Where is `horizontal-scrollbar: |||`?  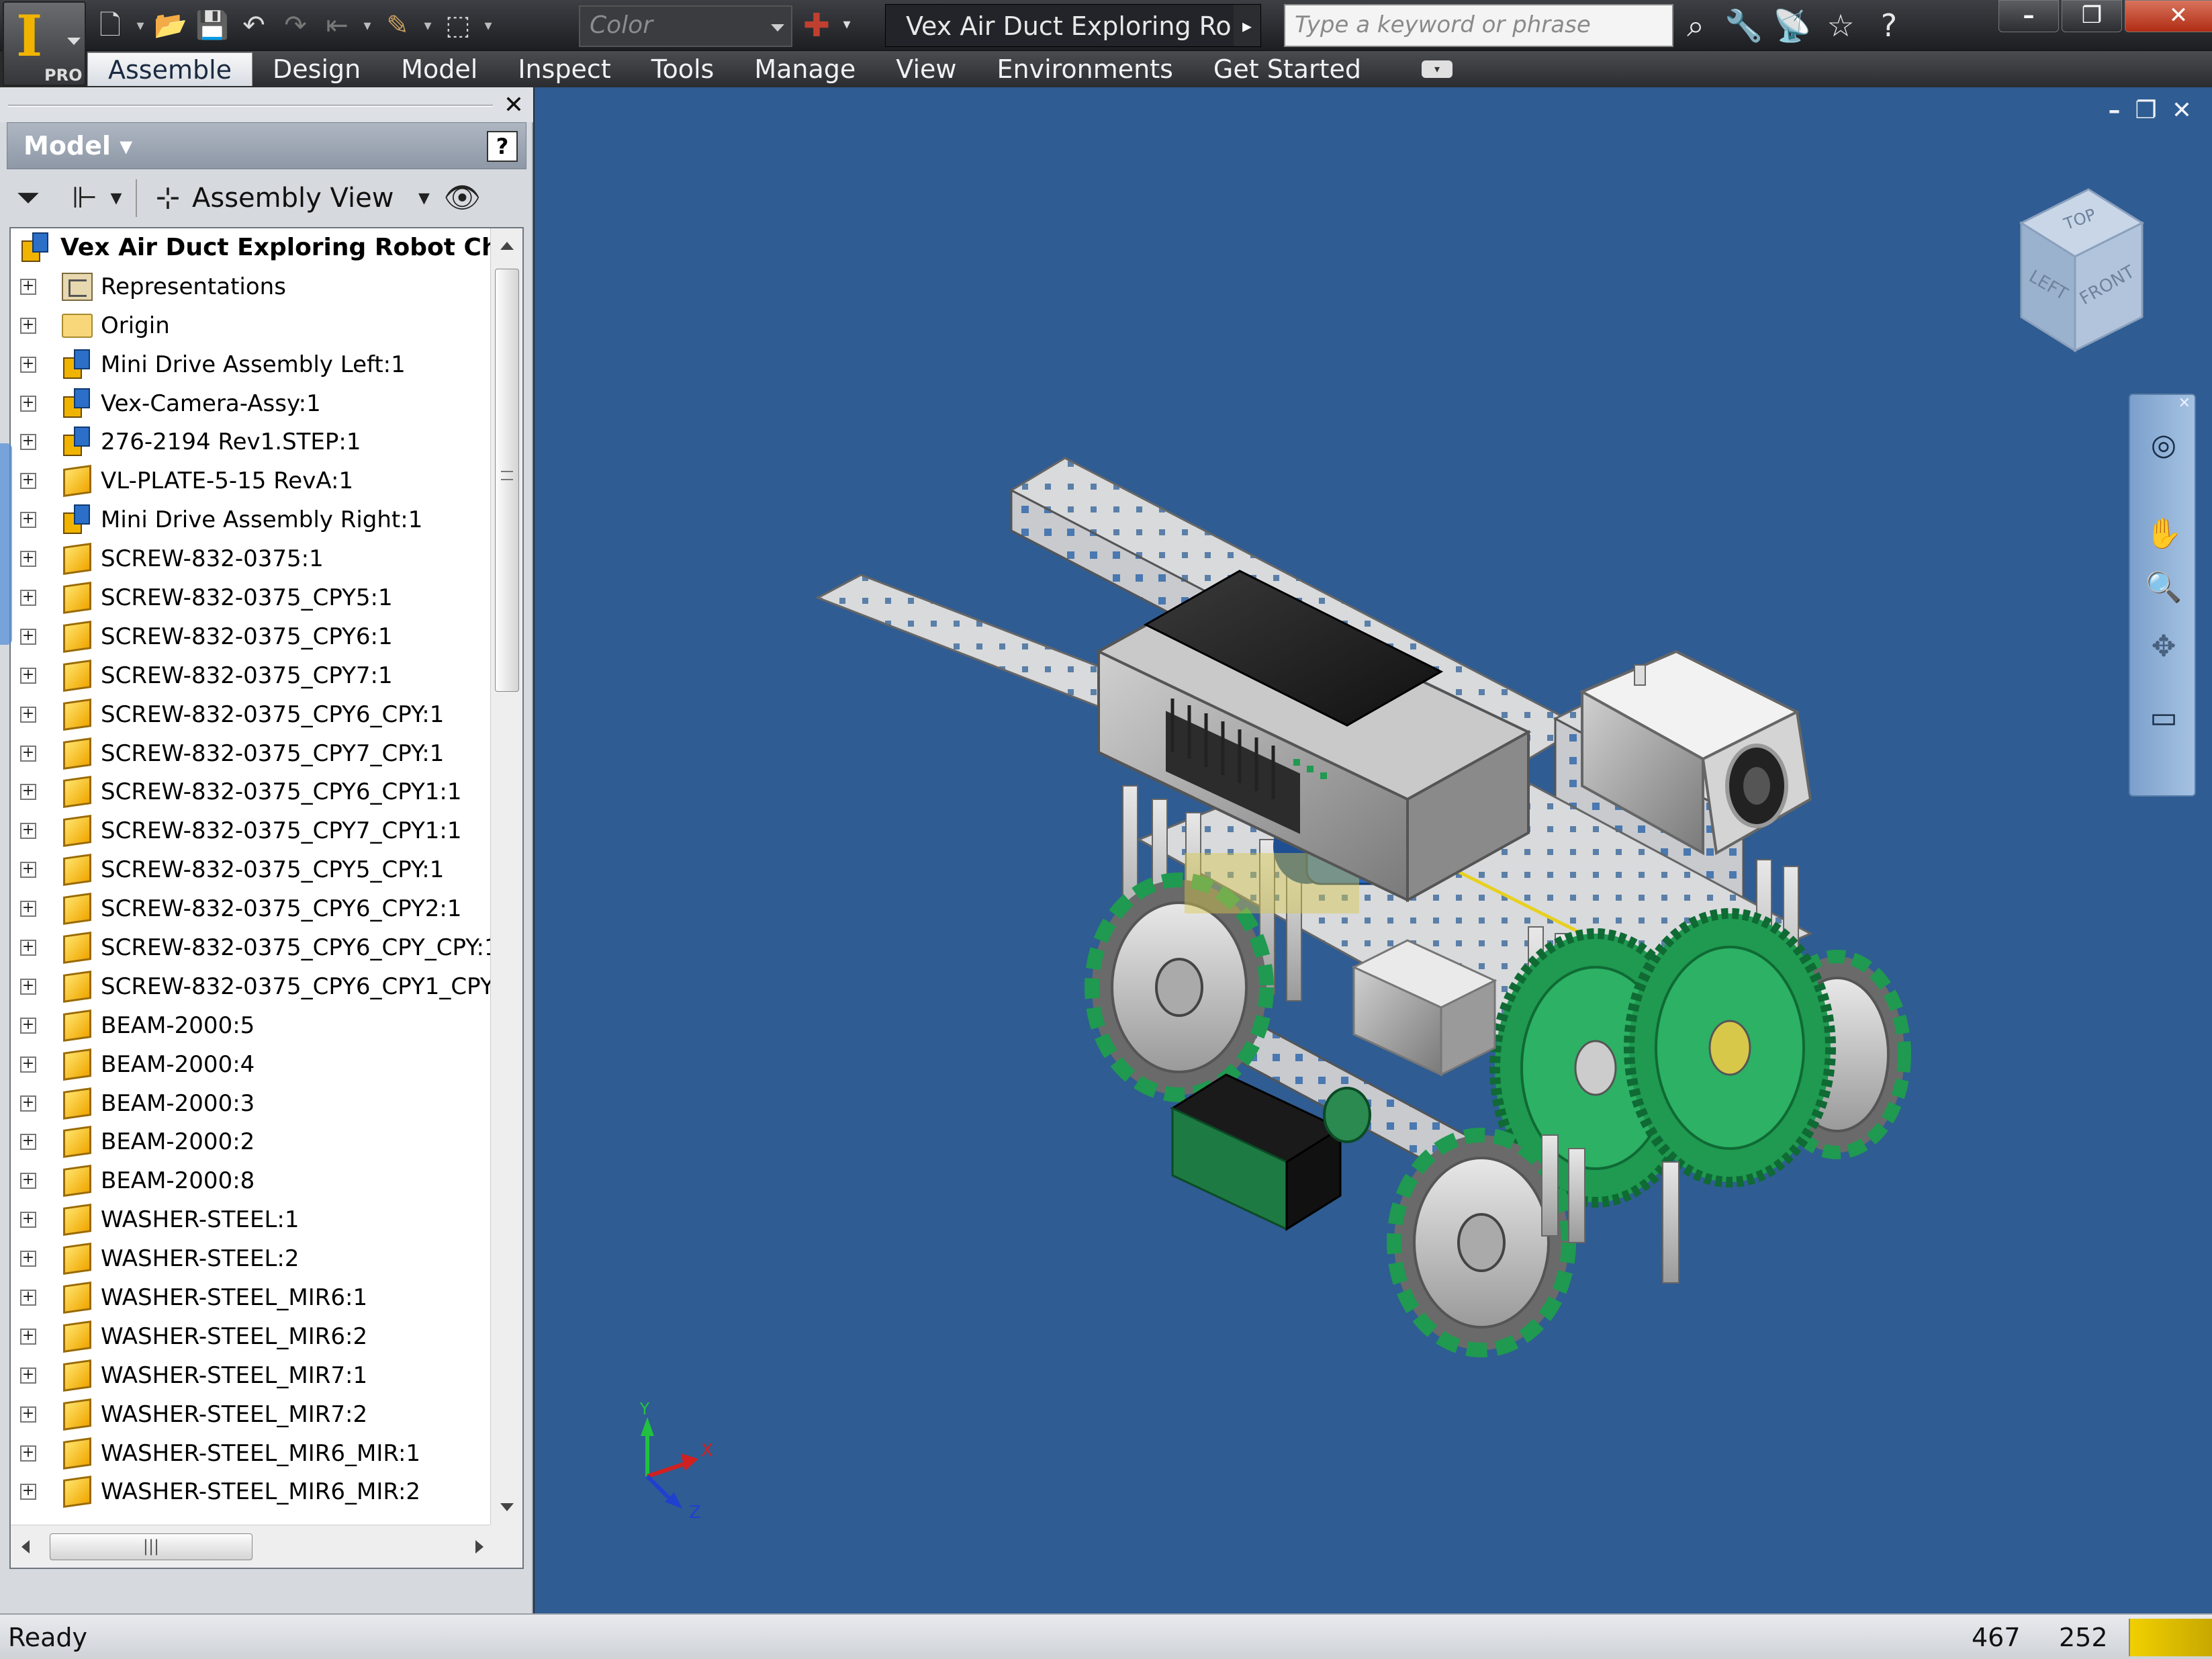
horizontal-scrollbar: ||| is located at coordinates (252, 1546).